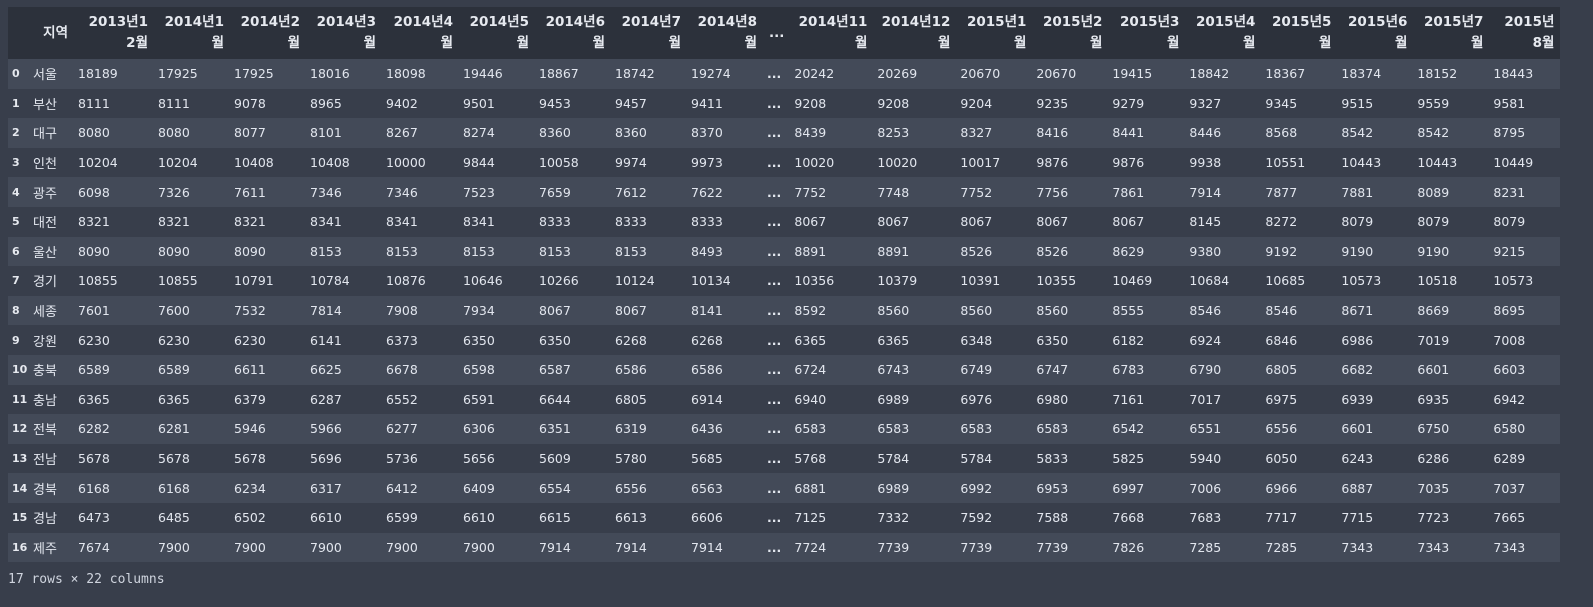  What do you see at coordinates (1357, 103) in the screenshot?
I see `value-cell: 9515` at bounding box center [1357, 103].